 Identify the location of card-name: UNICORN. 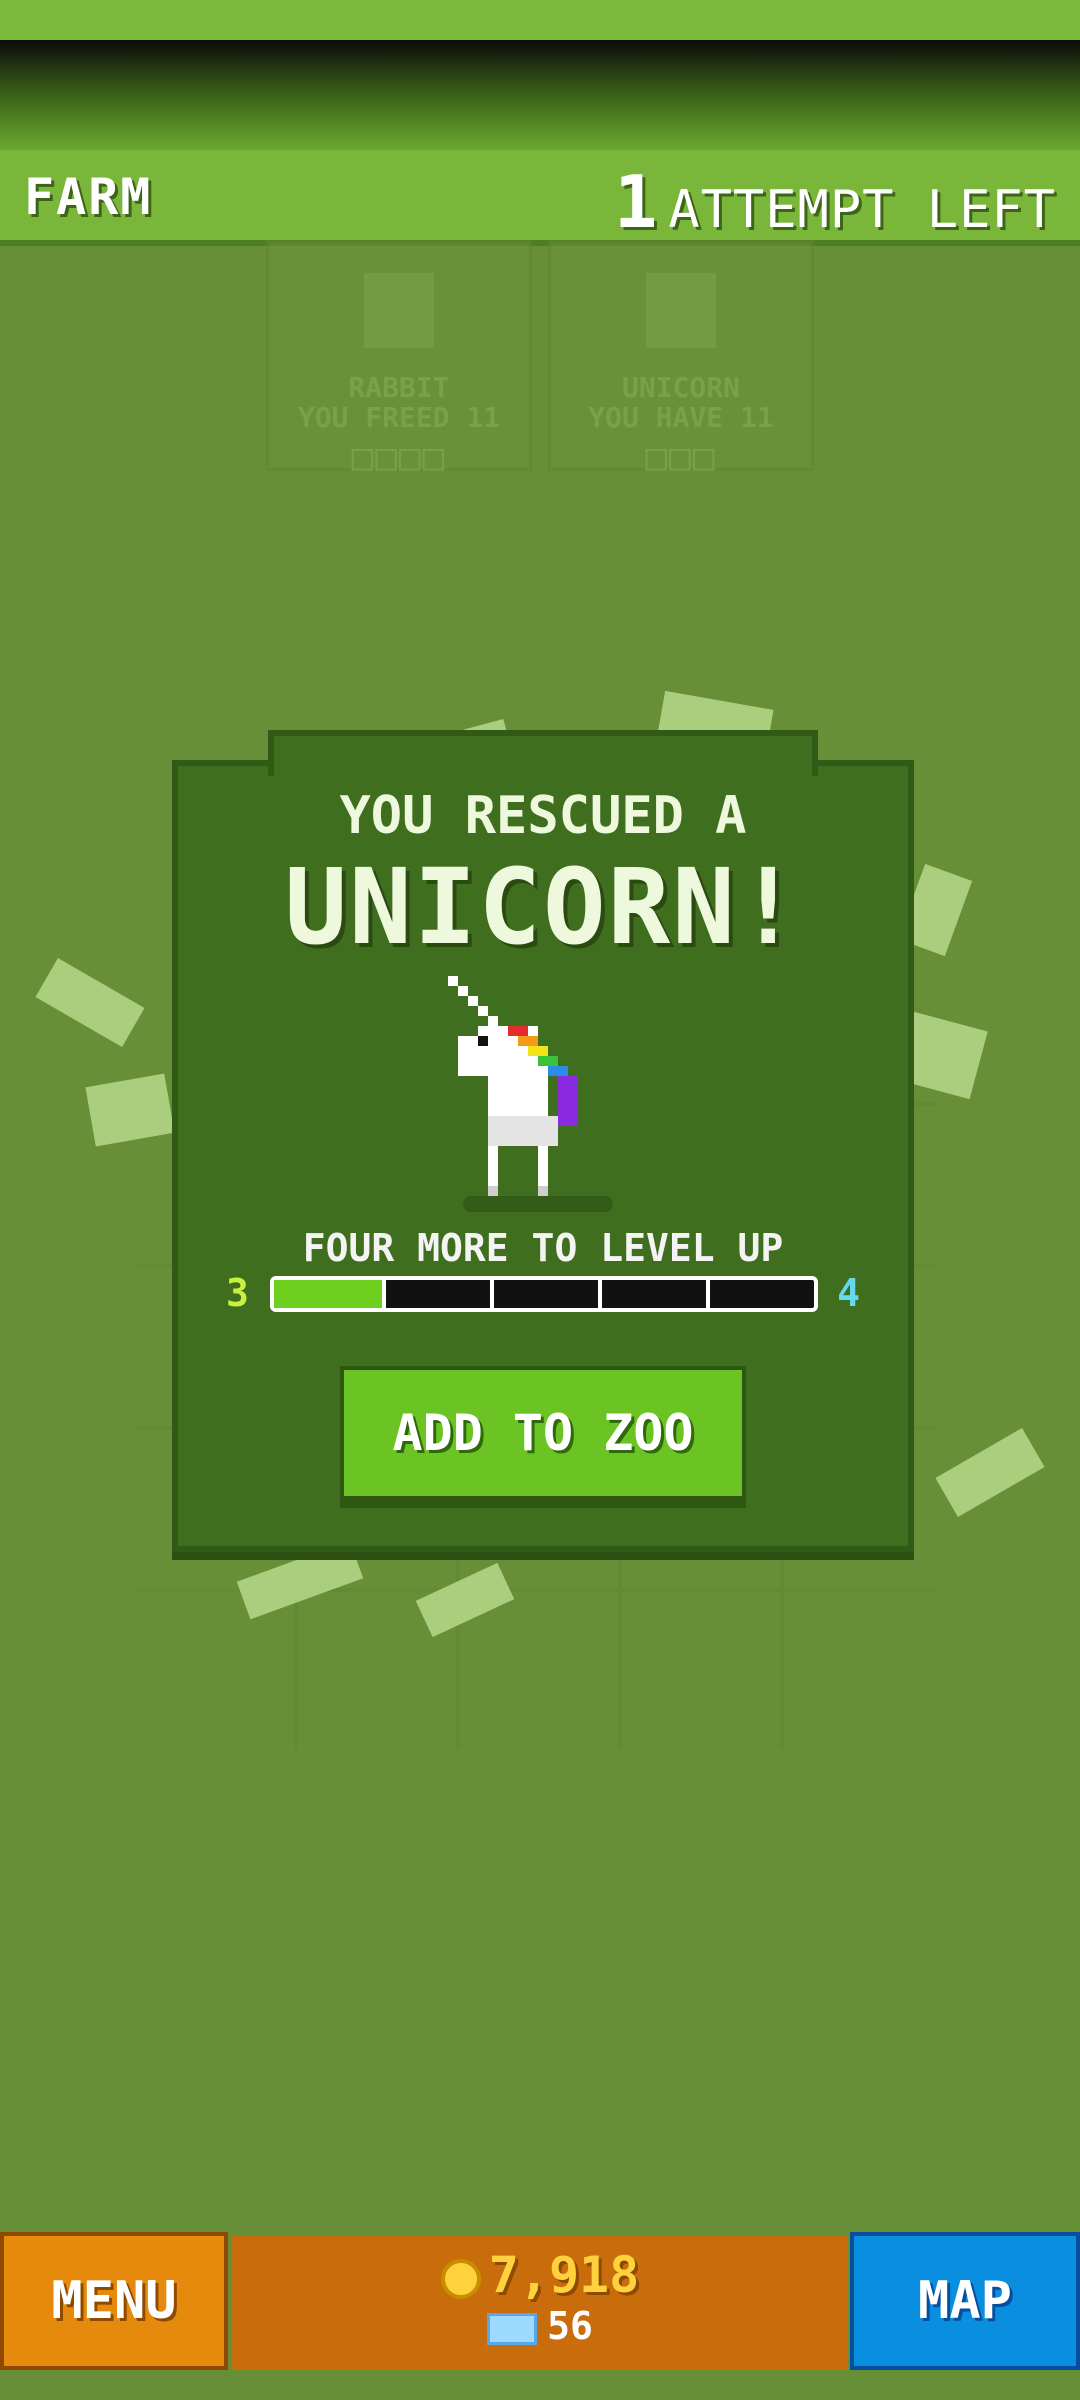
(680, 387).